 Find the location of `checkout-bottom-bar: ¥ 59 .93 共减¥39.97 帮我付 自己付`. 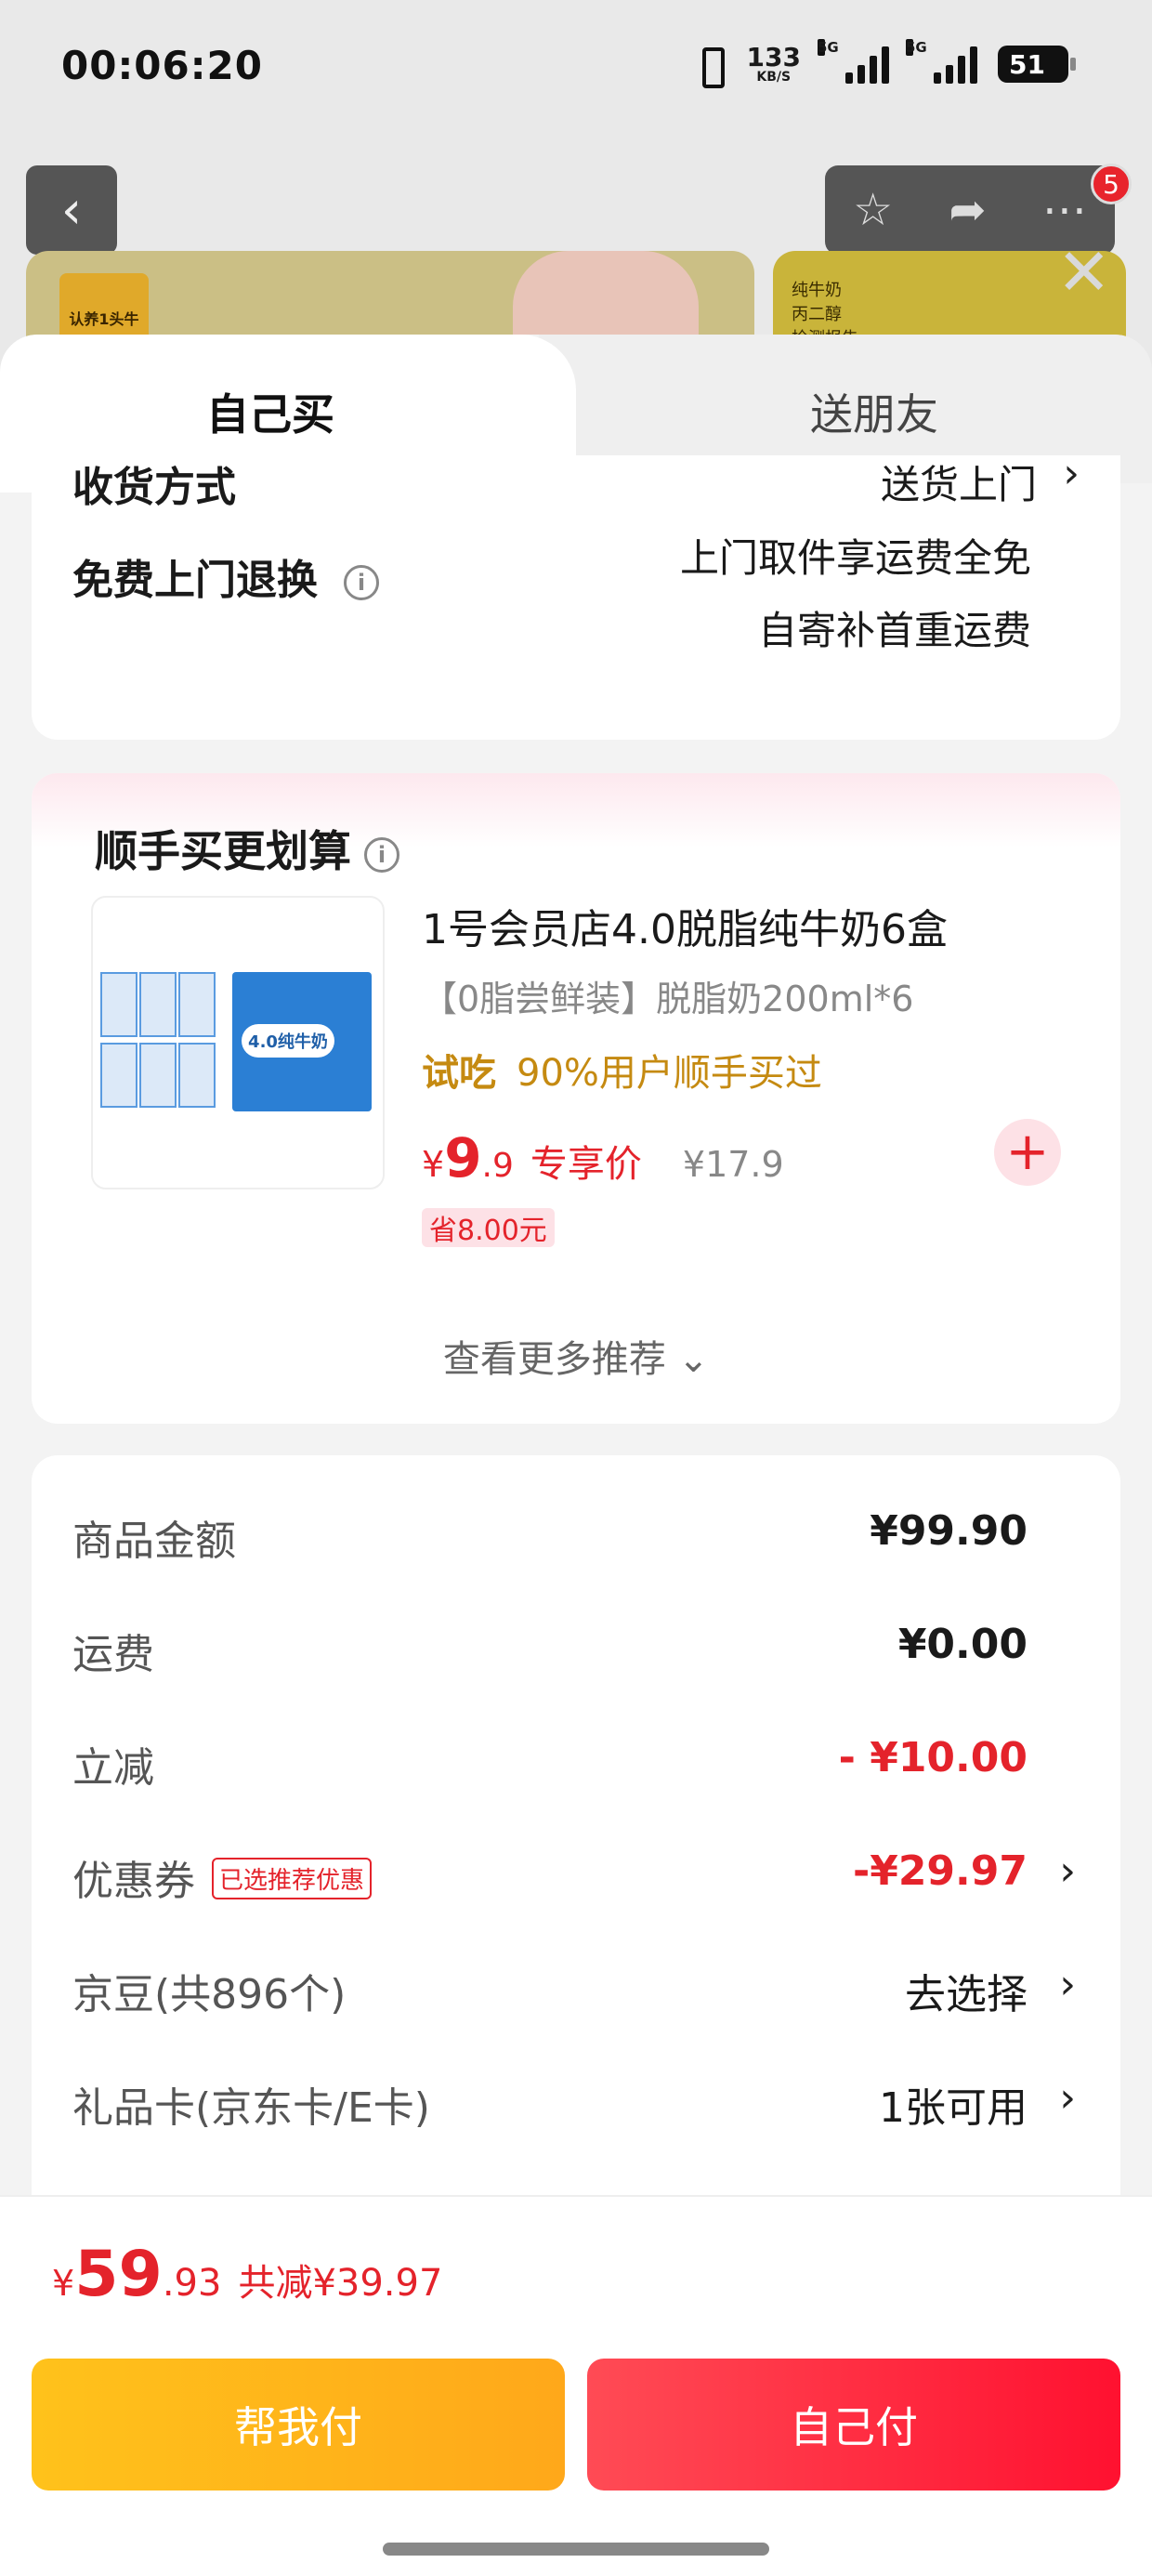

checkout-bottom-bar: ¥ 59 .93 共减¥39.97 帮我付 自己付 is located at coordinates (576, 2385).